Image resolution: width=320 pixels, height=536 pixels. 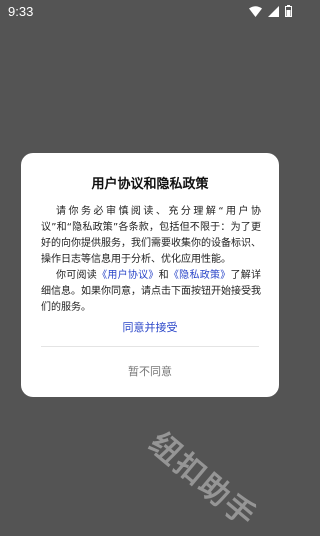 What do you see at coordinates (77, 275) in the screenshot?
I see `paragraph-prefix: 你可阅读` at bounding box center [77, 275].